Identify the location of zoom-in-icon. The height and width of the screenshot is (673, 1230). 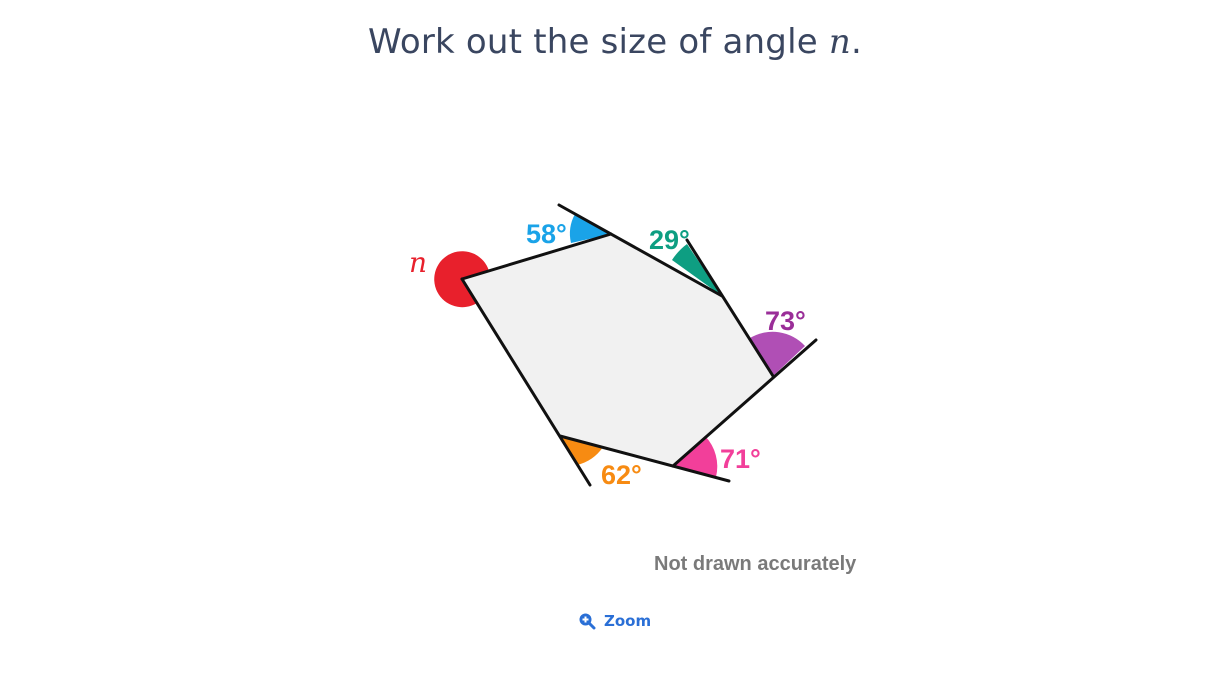
(587, 621).